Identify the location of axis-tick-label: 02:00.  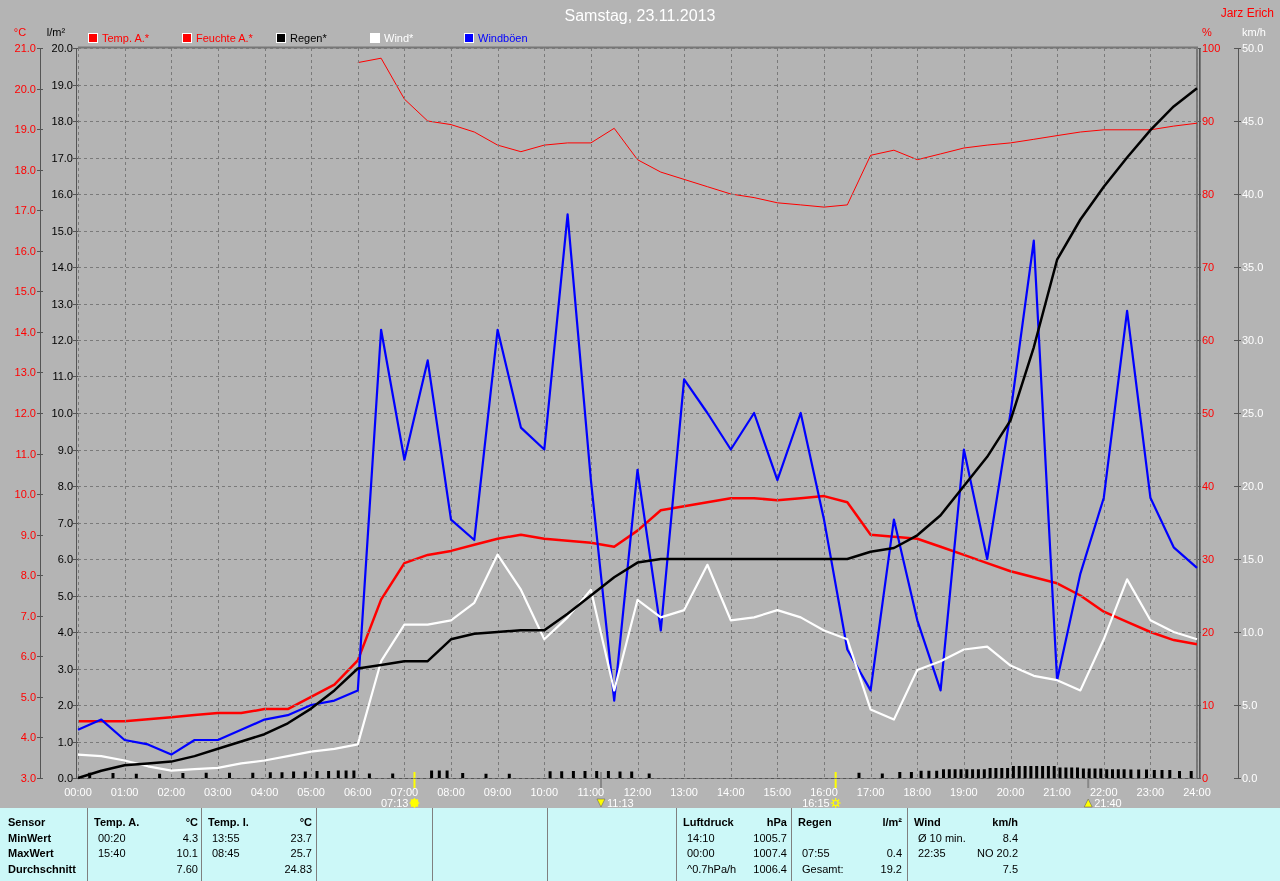
(171, 792).